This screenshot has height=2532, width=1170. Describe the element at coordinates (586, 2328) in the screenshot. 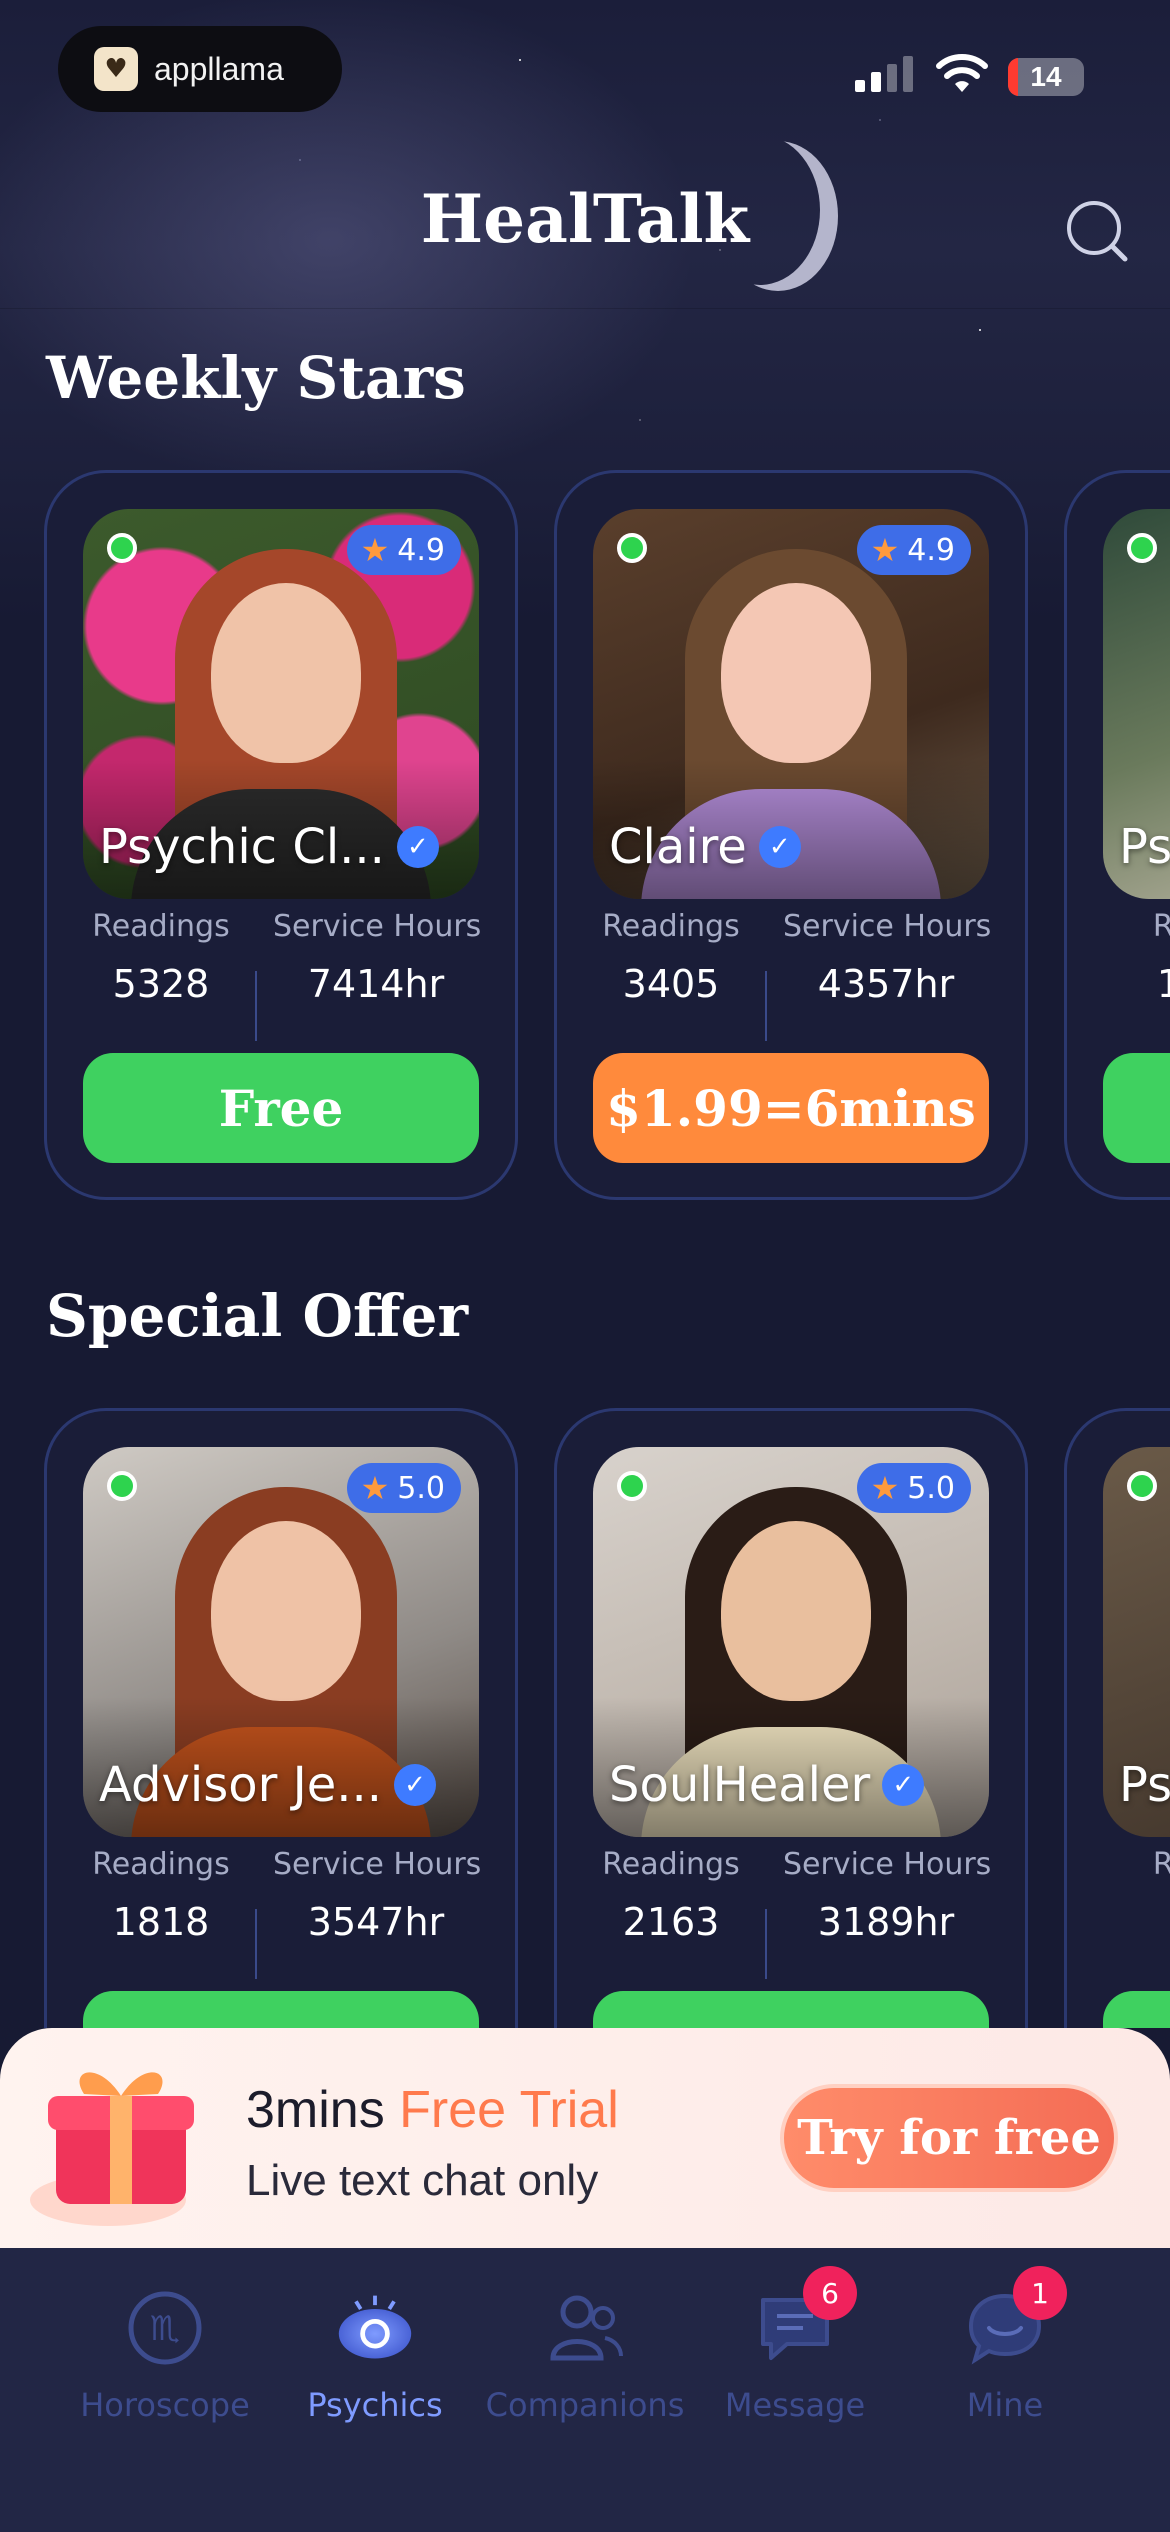

I see `people-icon` at that location.